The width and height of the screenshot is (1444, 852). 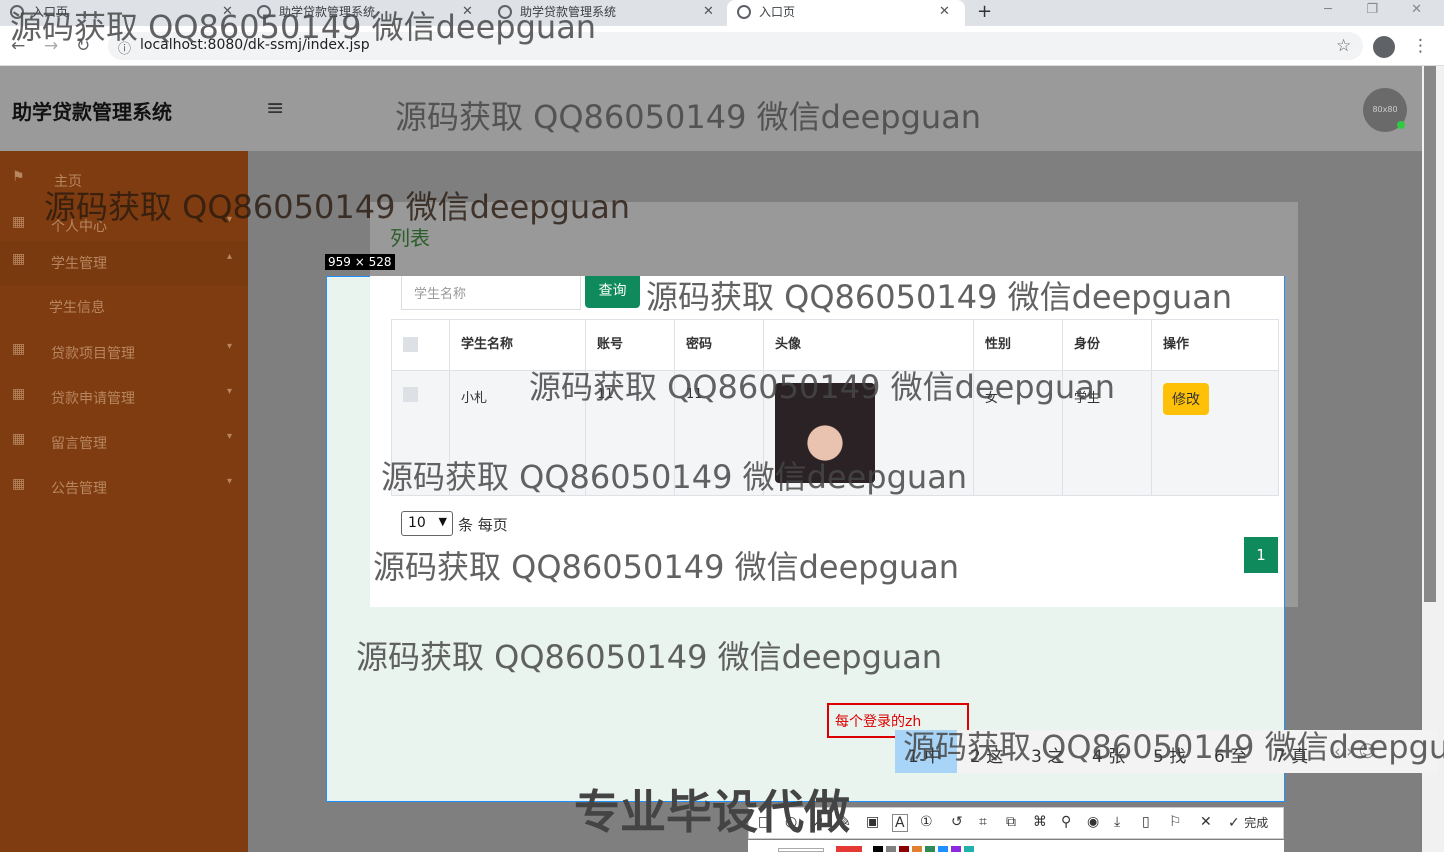 I want to click on watermark-banner: 专业毕设代做, so click(x=712, y=812).